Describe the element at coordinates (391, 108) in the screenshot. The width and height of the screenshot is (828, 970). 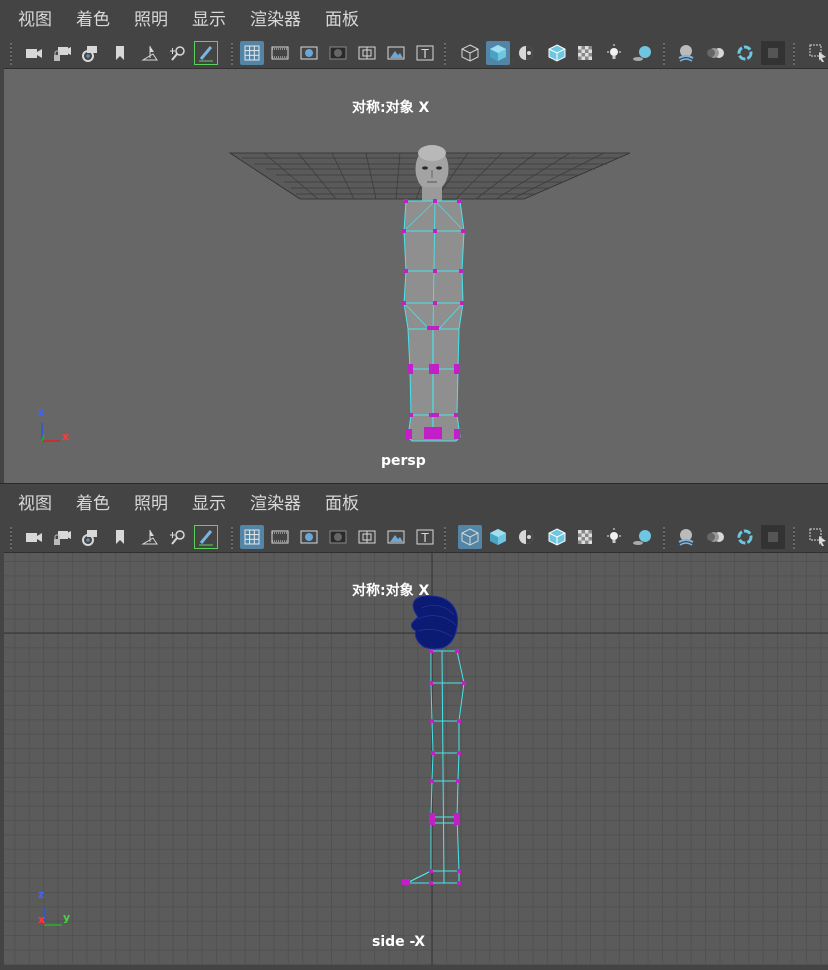
I see `persp-object-label: 对称:对象 X` at that location.